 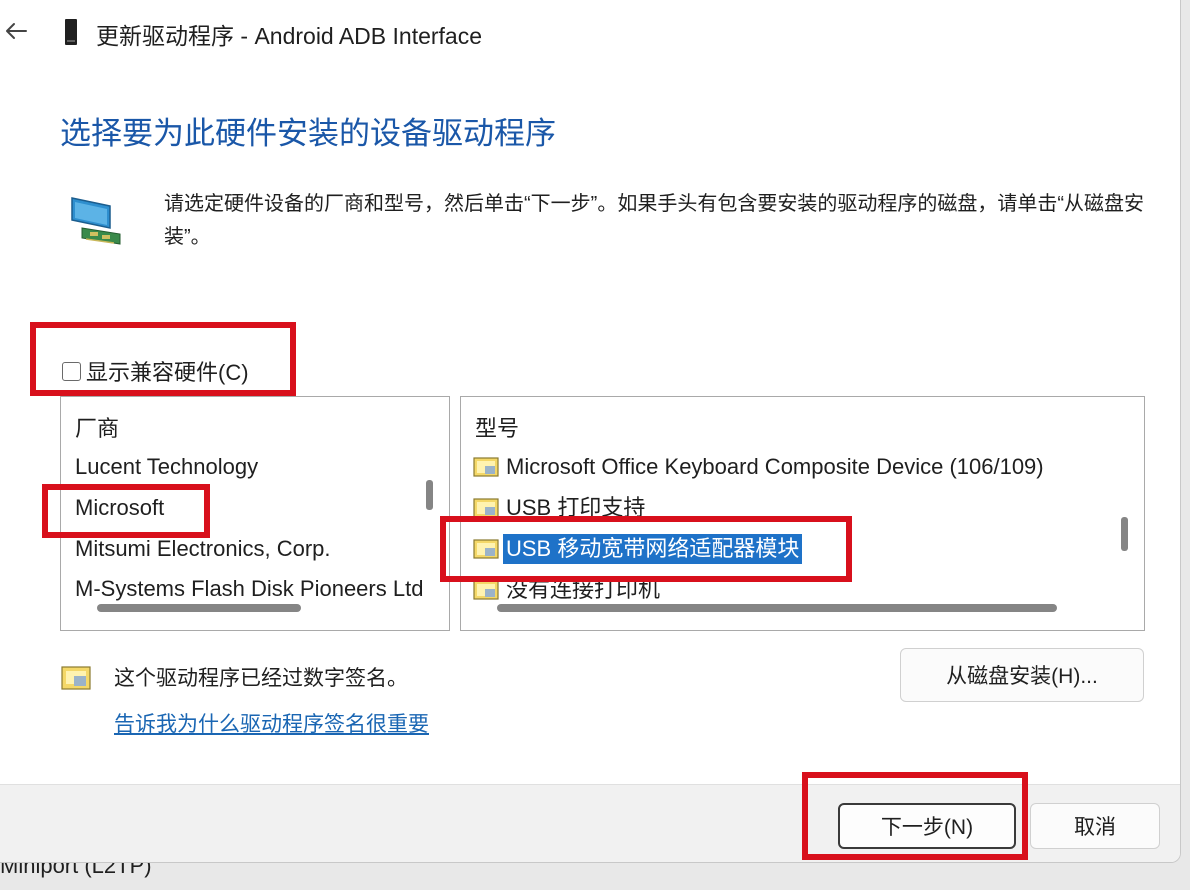 What do you see at coordinates (97, 428) in the screenshot?
I see `manufacturer-header: 厂商` at bounding box center [97, 428].